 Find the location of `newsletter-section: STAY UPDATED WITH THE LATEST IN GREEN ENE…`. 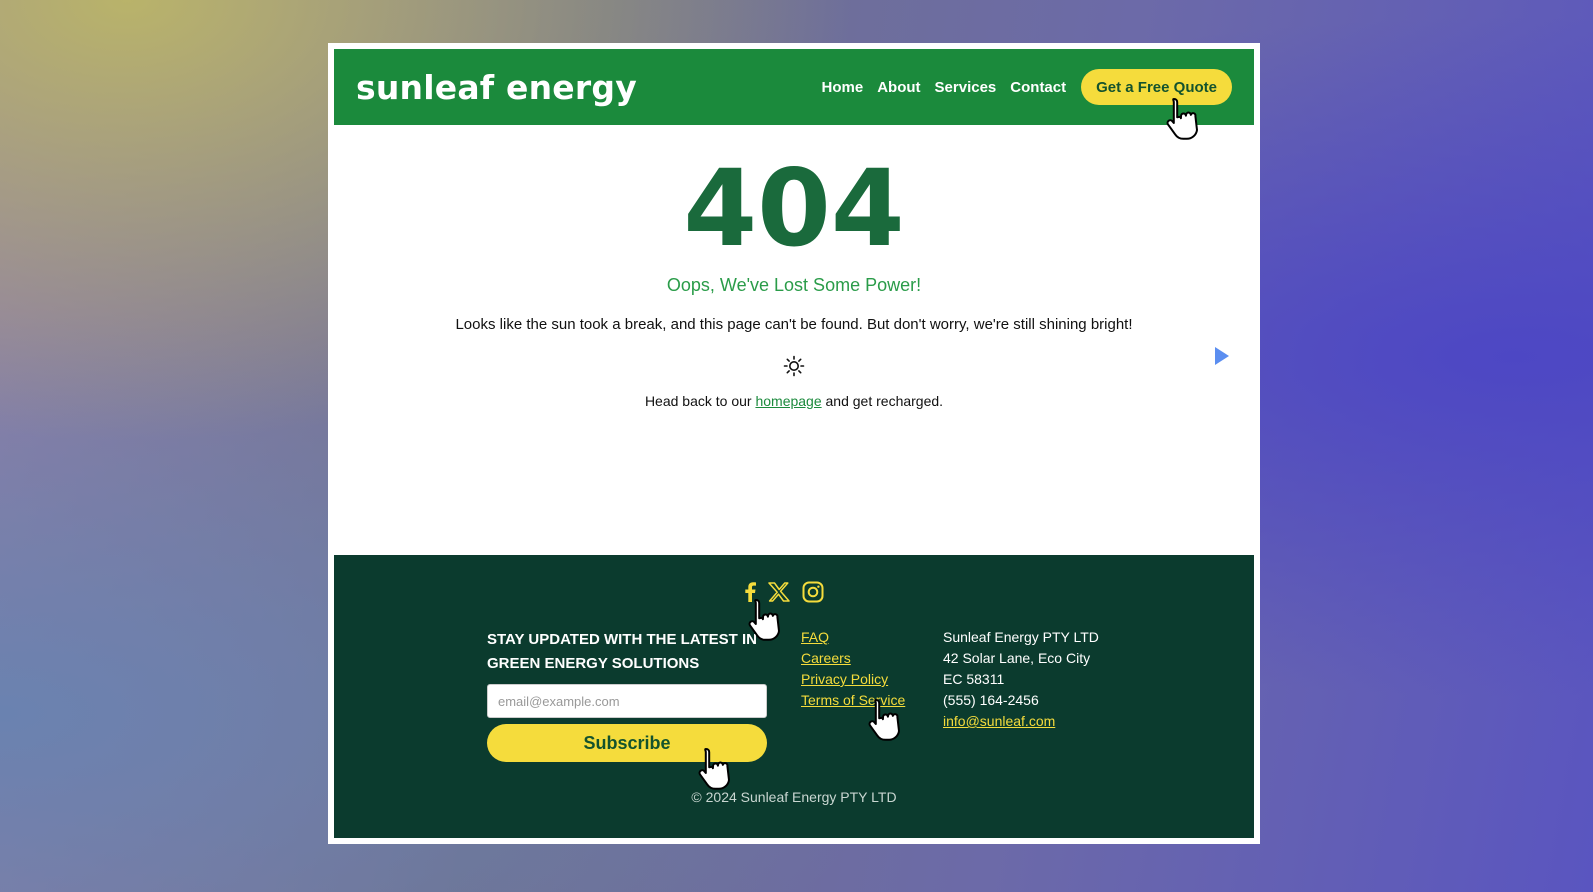

newsletter-section: STAY UPDATED WITH THE LATEST IN GREEN ENE… is located at coordinates (627, 695).